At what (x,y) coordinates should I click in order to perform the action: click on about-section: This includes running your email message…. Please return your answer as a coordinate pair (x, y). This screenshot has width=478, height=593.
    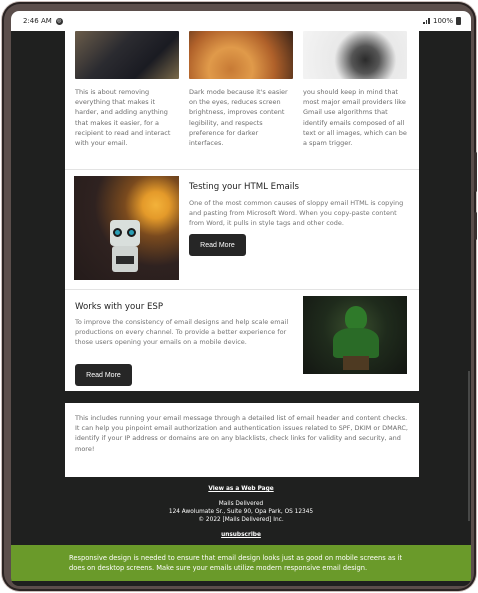
    Looking at the image, I should click on (242, 440).